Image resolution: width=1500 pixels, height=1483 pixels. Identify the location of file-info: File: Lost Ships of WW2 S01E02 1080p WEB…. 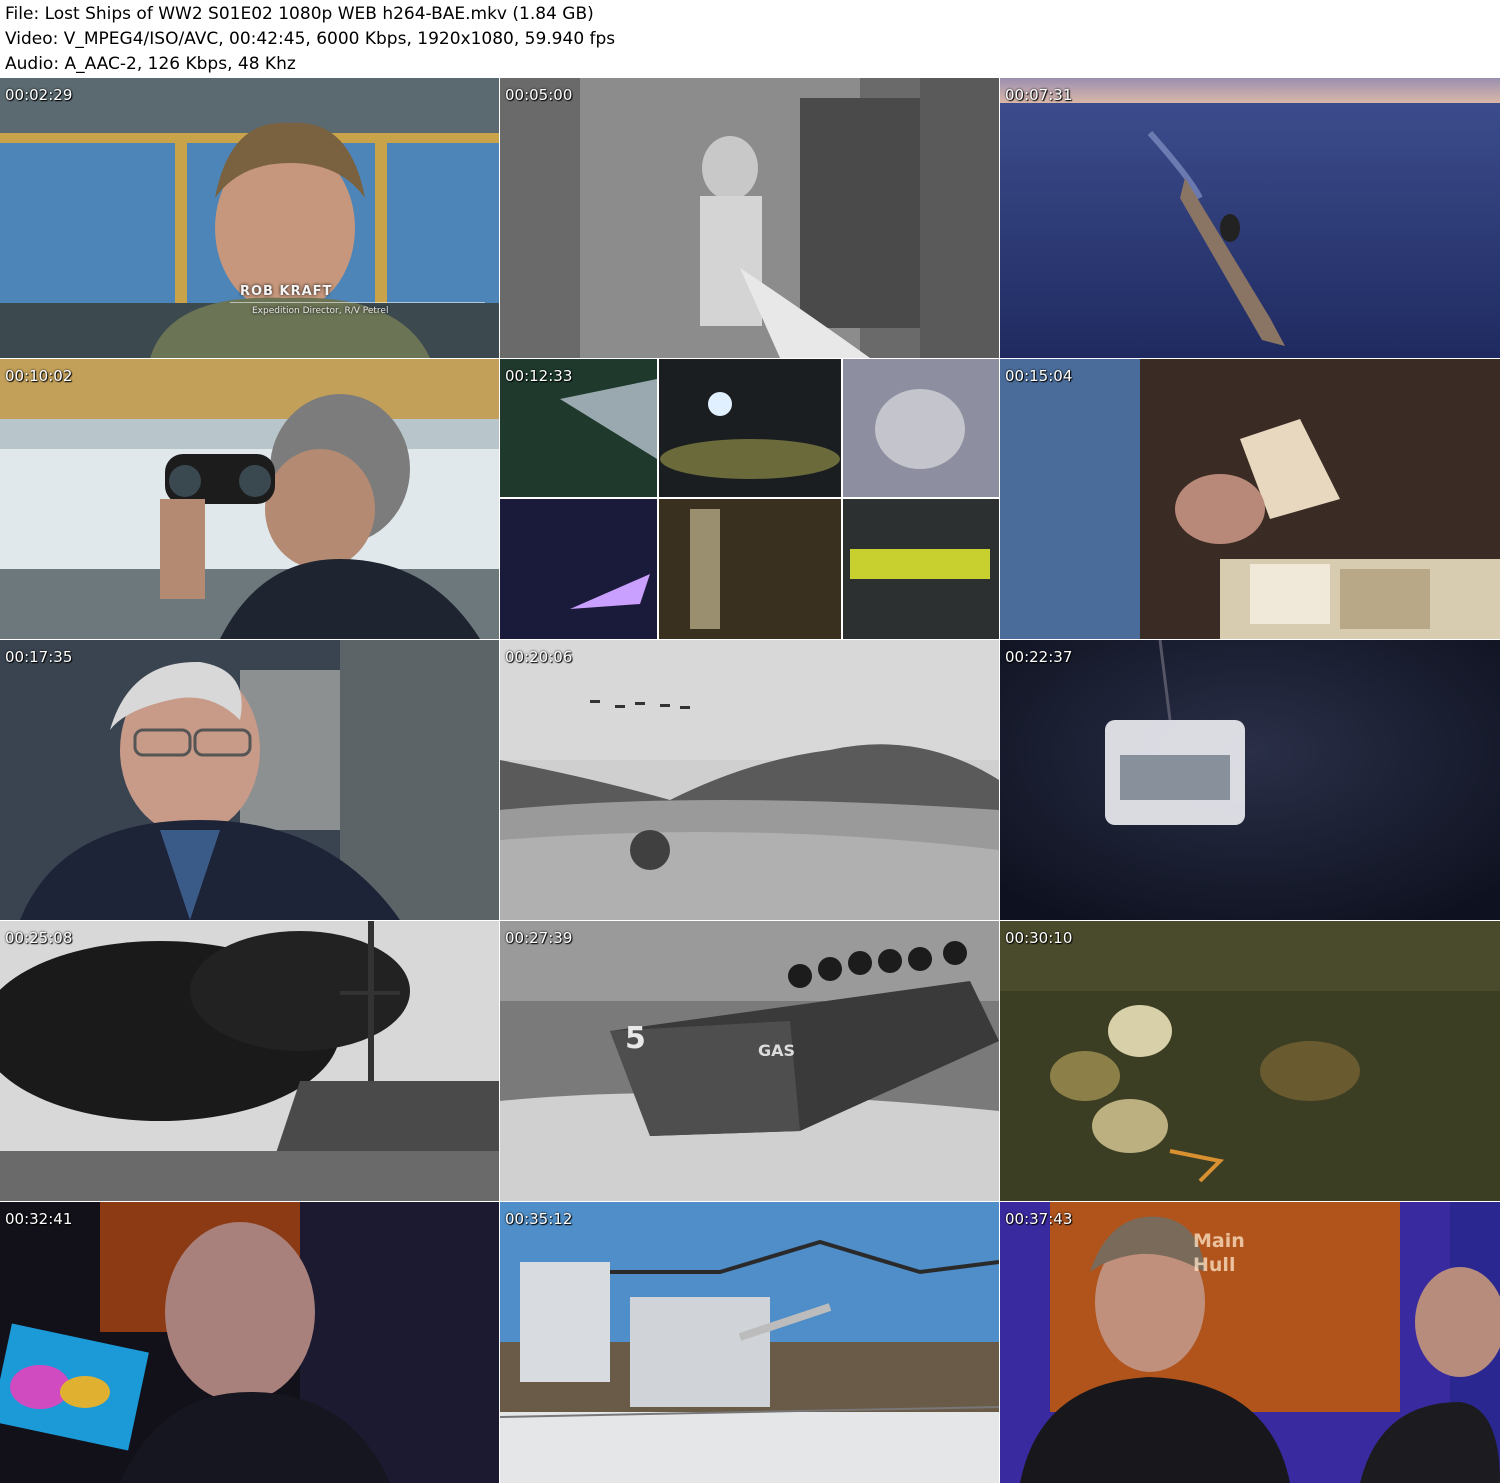
(299, 14).